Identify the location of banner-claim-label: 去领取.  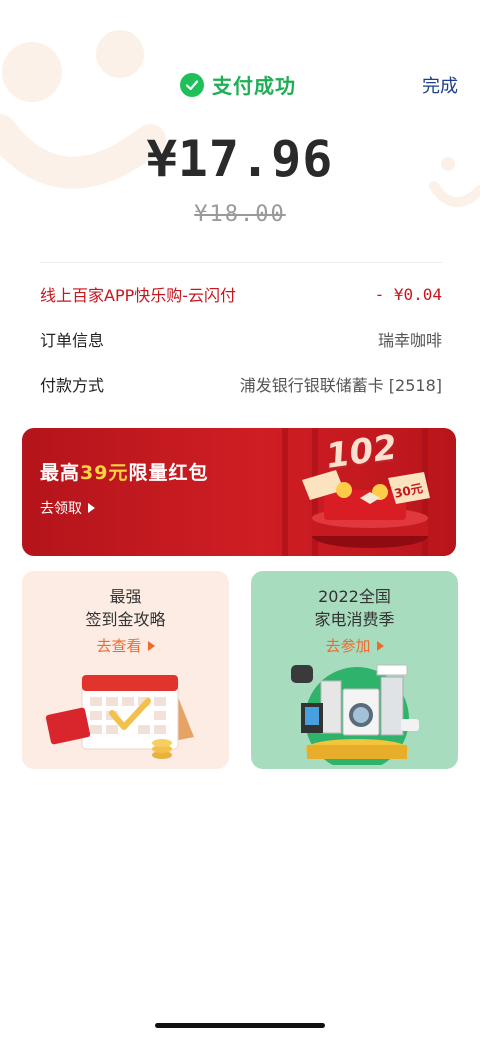
(61, 509).